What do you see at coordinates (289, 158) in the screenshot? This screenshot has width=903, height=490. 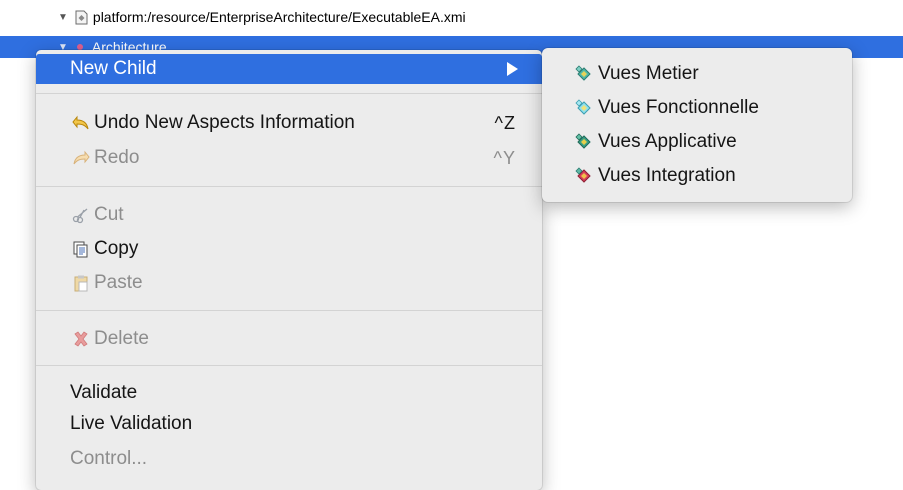 I see `redo-menu-item: Redo ^Y` at bounding box center [289, 158].